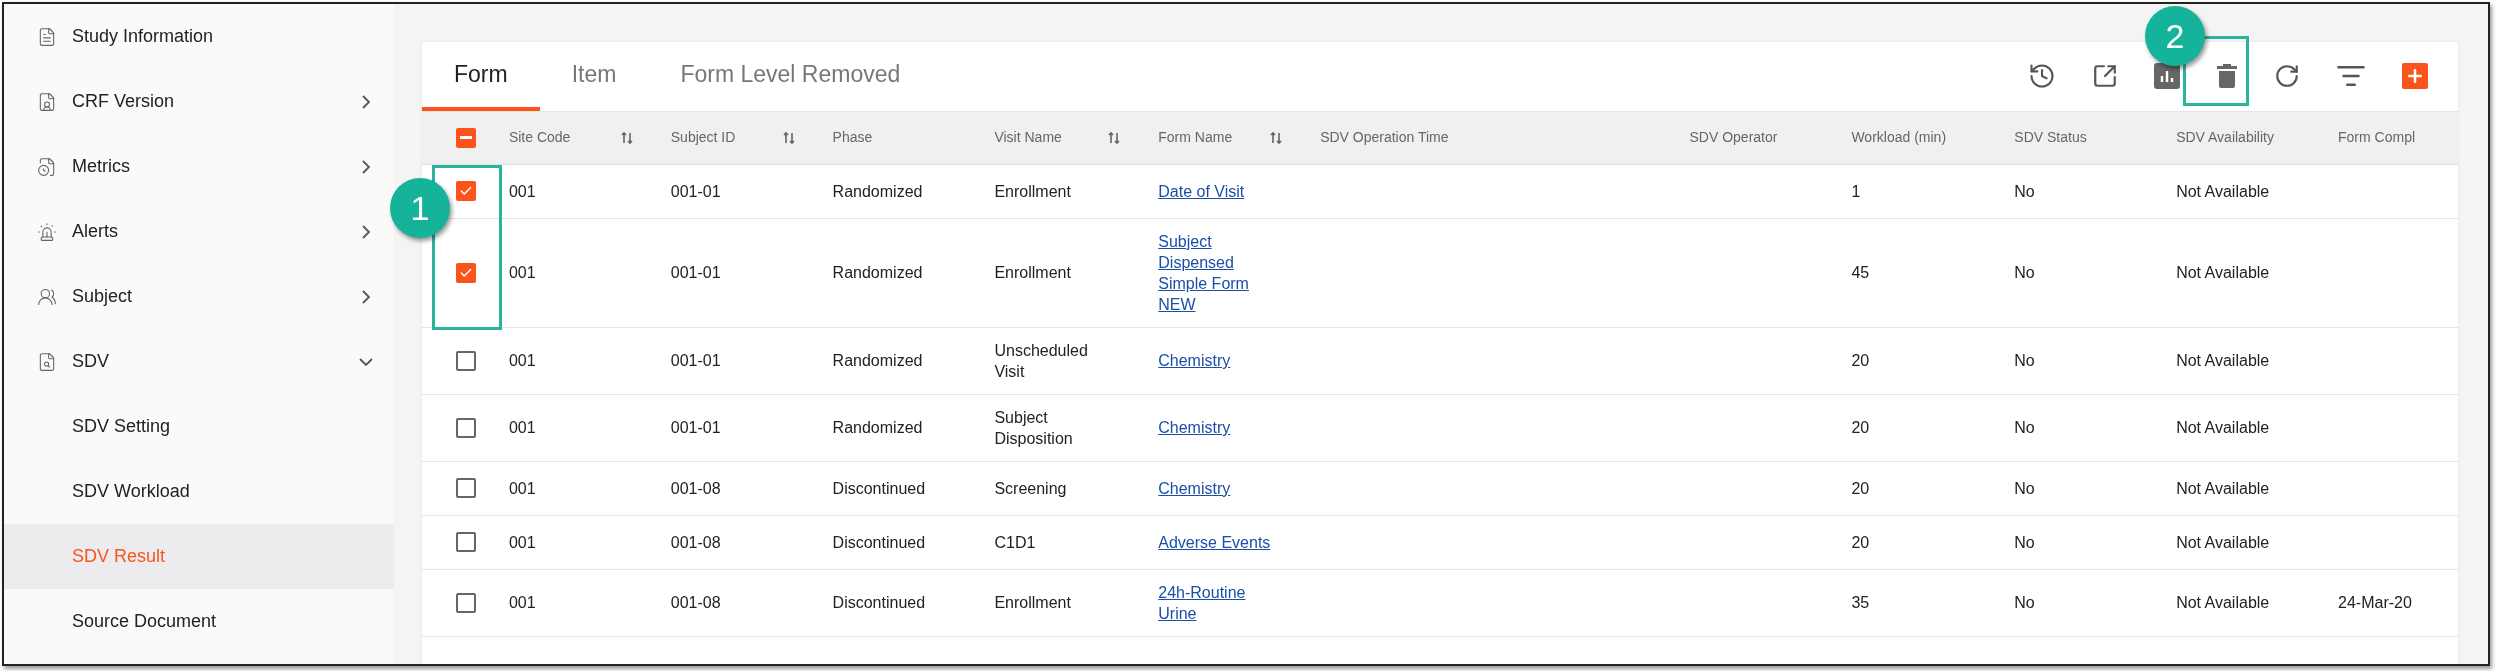 The width and height of the screenshot is (2500, 671). What do you see at coordinates (852, 138) in the screenshot?
I see `column-header: Phase` at bounding box center [852, 138].